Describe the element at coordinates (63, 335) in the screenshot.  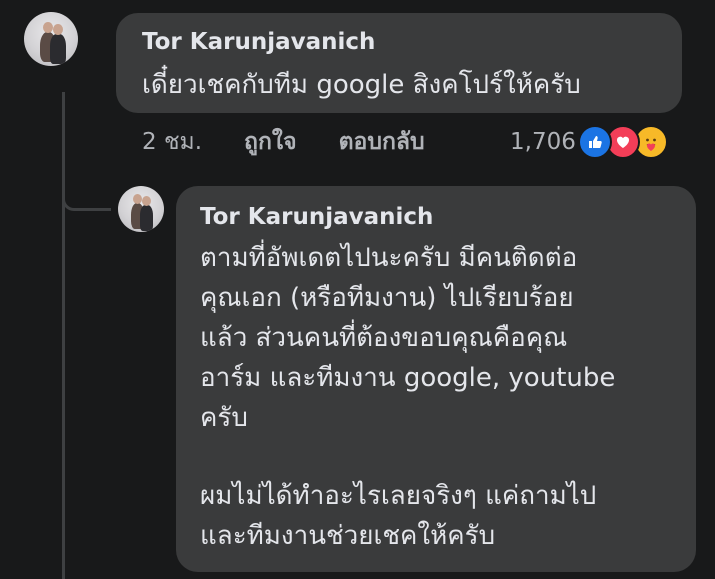
I see `thread-line` at that location.